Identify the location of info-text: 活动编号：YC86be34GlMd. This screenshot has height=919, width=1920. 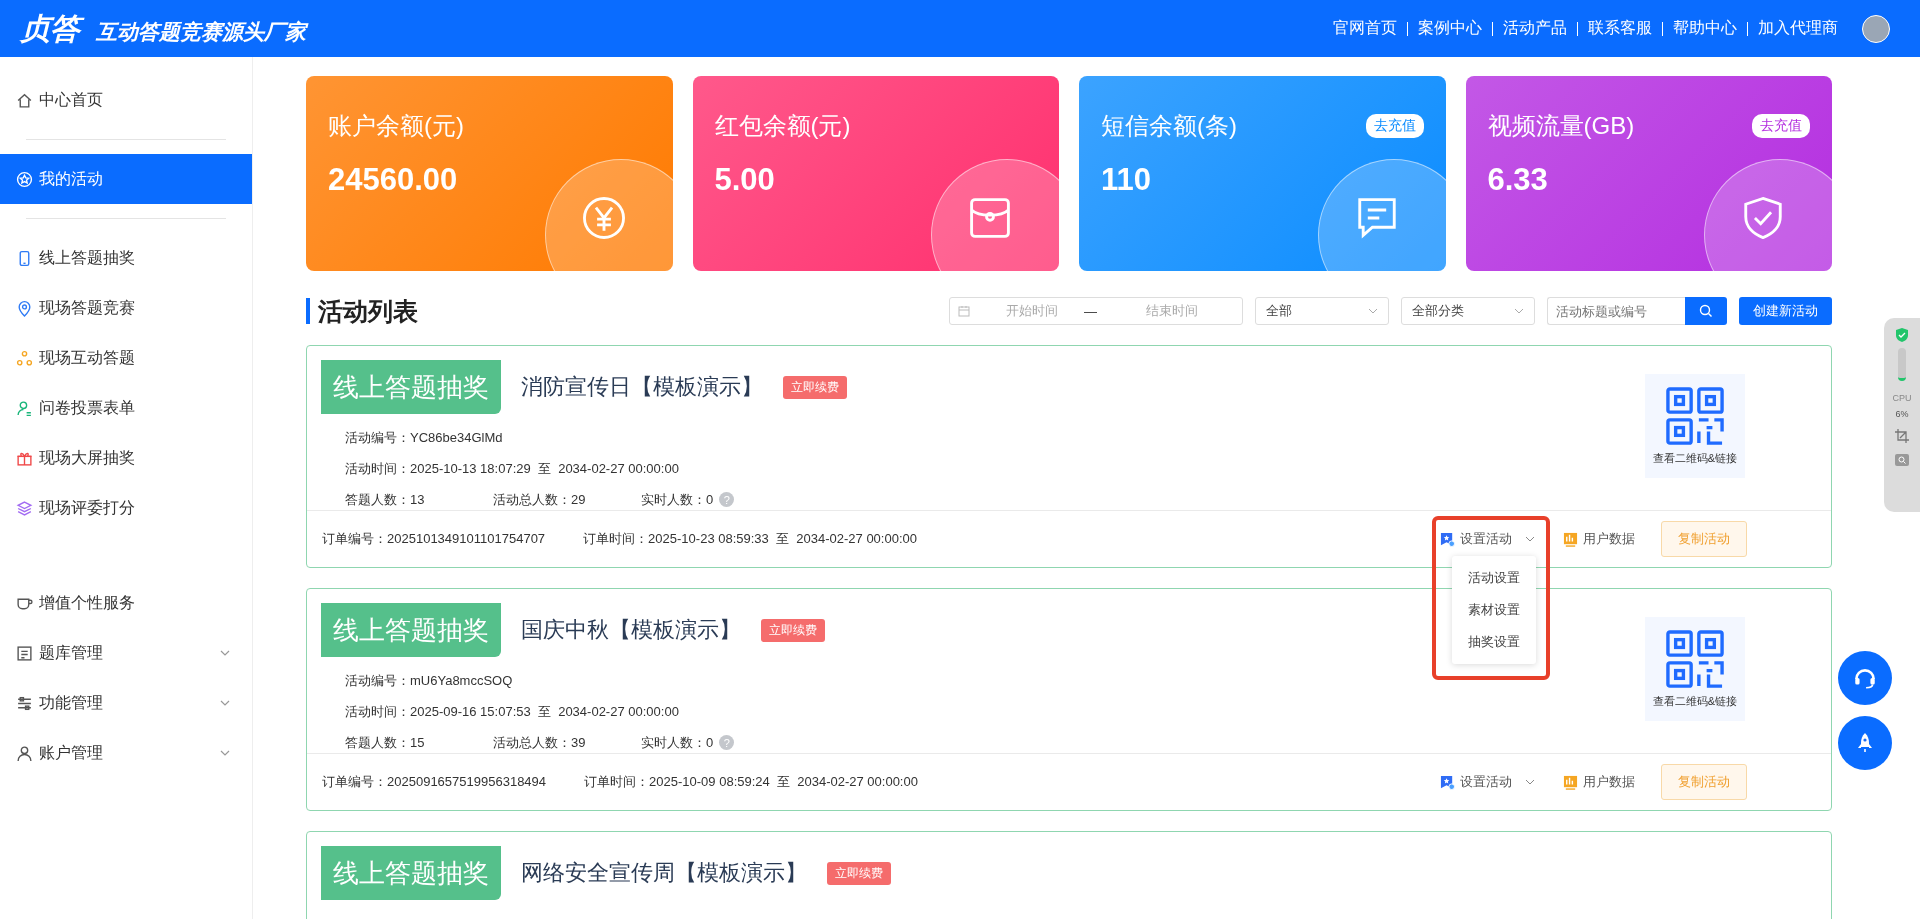
(424, 437).